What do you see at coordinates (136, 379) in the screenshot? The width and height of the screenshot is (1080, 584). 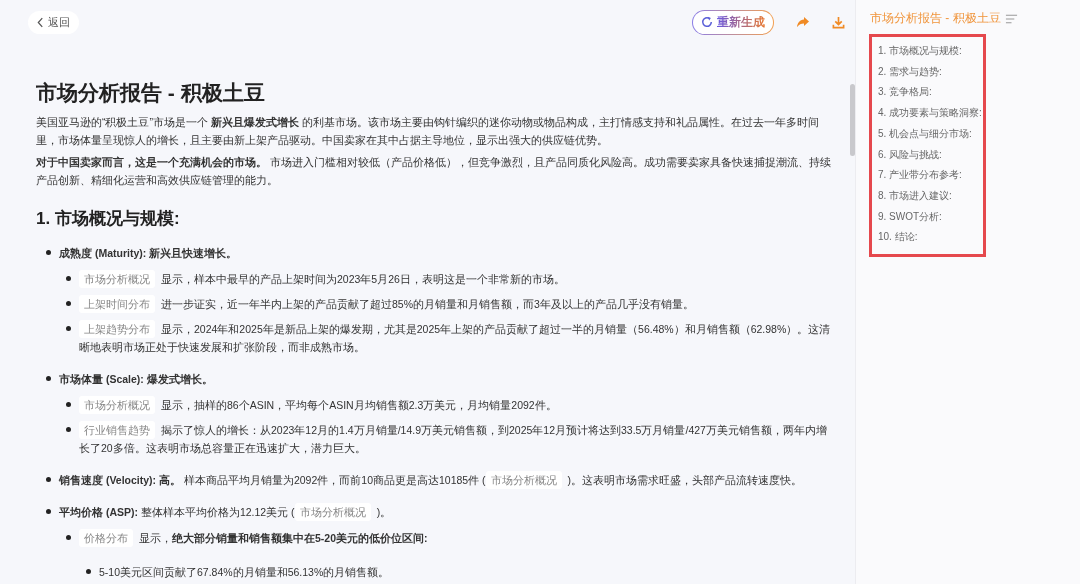 I see `bullet-text: 市场体量 (Scale): 爆发式增长。` at bounding box center [136, 379].